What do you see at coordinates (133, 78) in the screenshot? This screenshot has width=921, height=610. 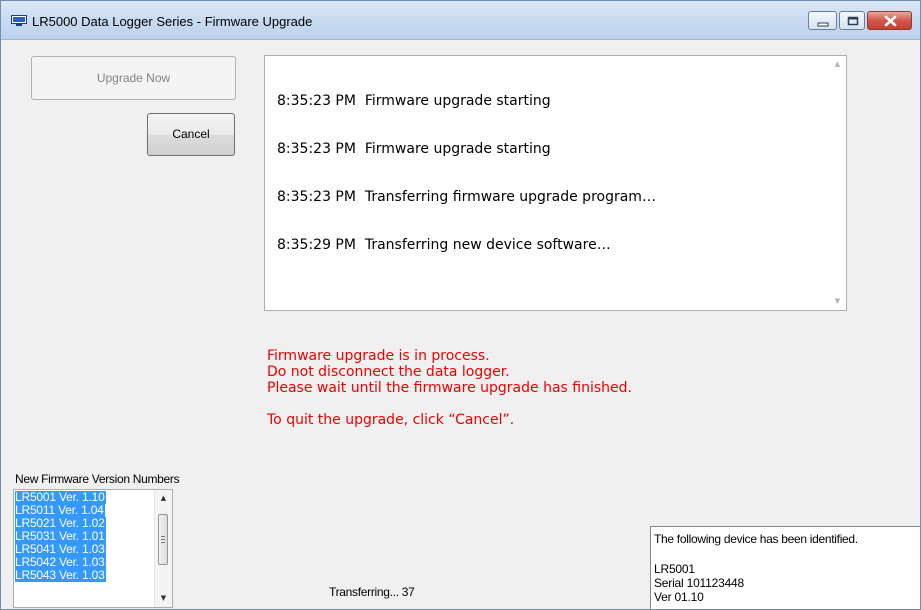 I see `upgrade-now-button: Upgrade Now` at bounding box center [133, 78].